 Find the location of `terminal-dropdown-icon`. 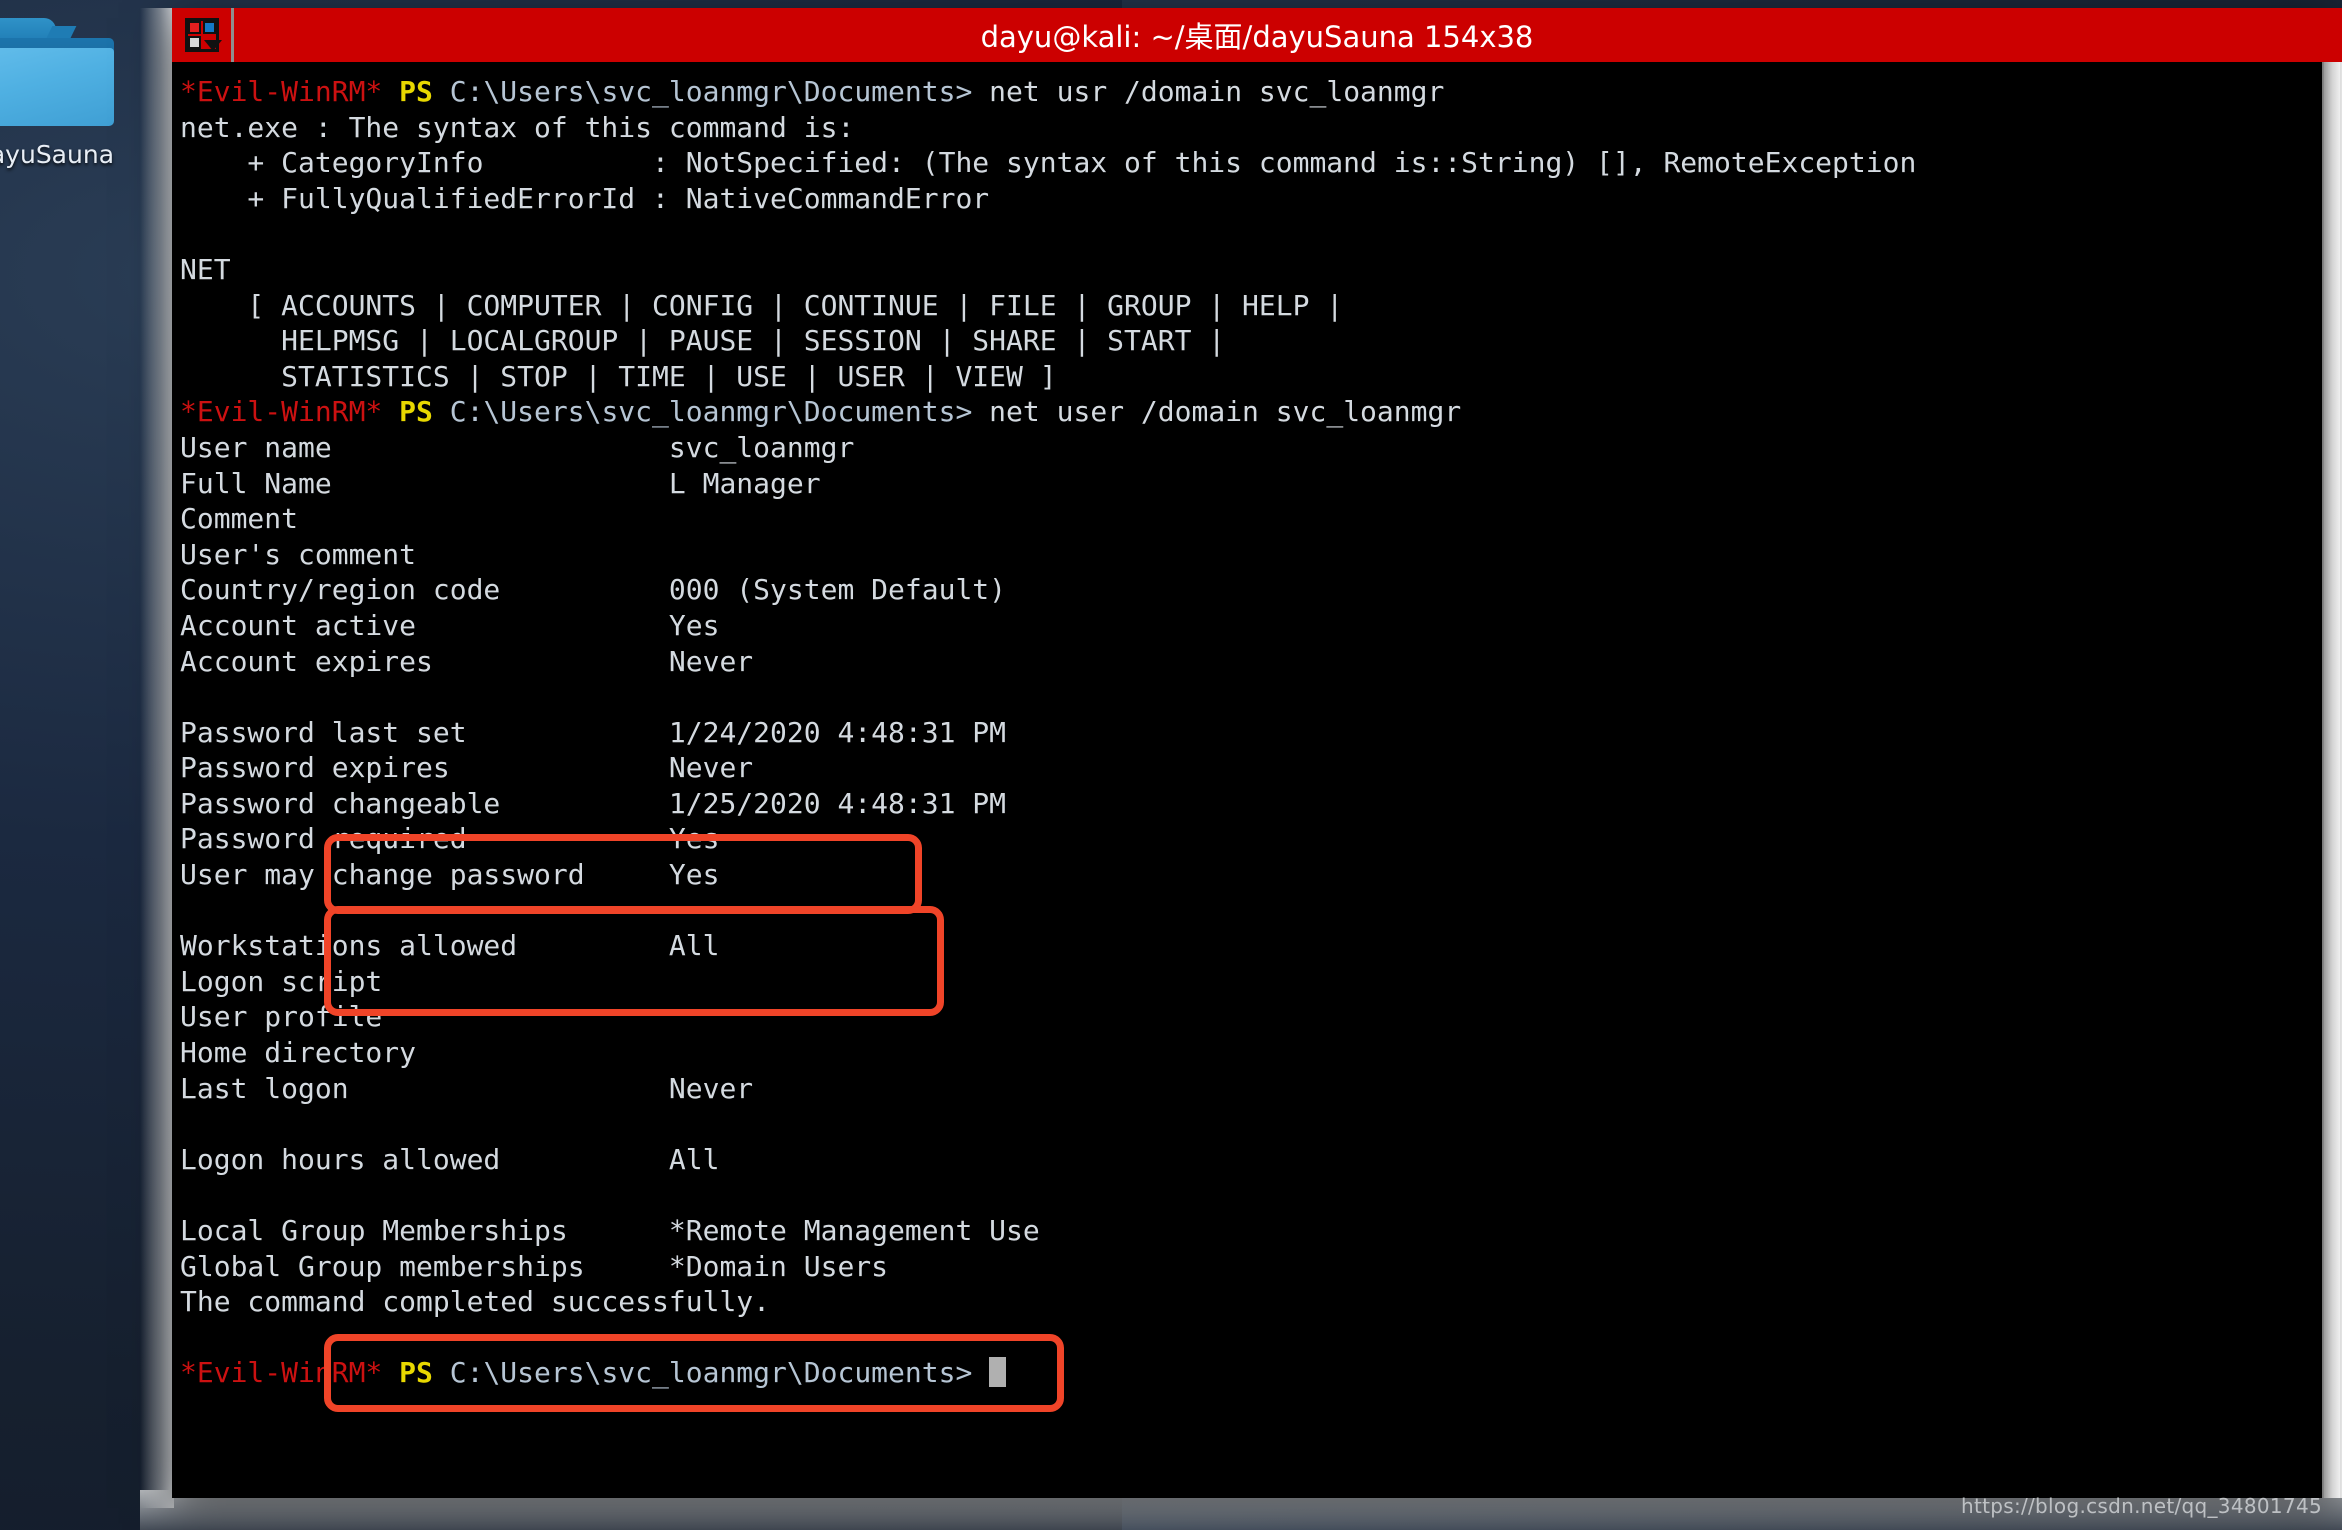

terminal-dropdown-icon is located at coordinates (203, 35).